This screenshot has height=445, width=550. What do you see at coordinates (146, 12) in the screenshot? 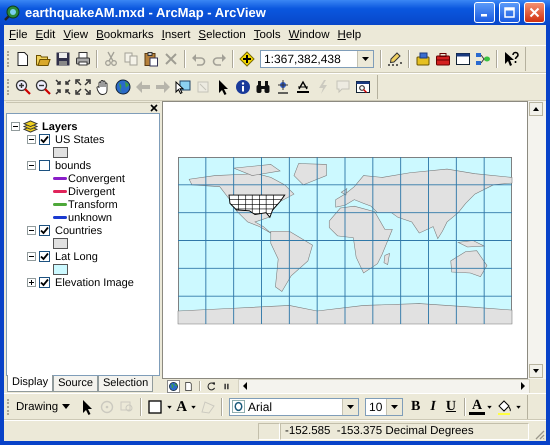
I see `window-title: earthquakeAM.mxd - ArcMap - ArcView` at bounding box center [146, 12].